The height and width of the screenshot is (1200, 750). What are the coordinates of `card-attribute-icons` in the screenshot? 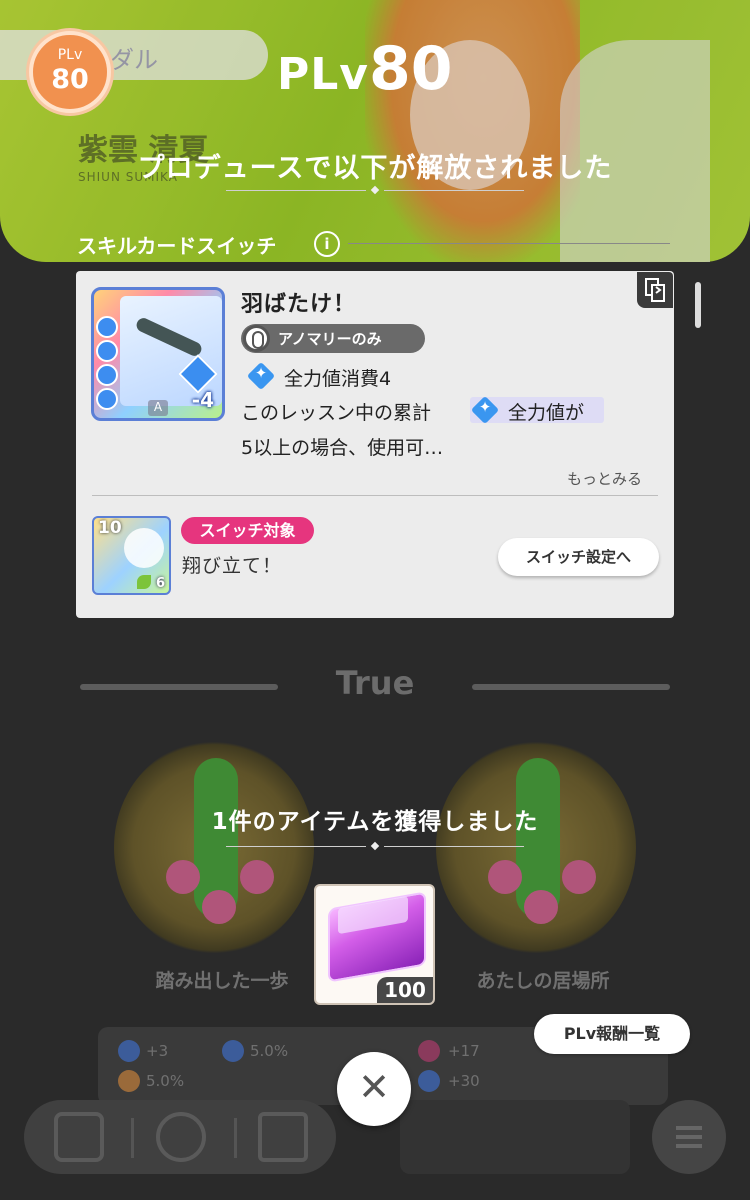 It's located at (109, 363).